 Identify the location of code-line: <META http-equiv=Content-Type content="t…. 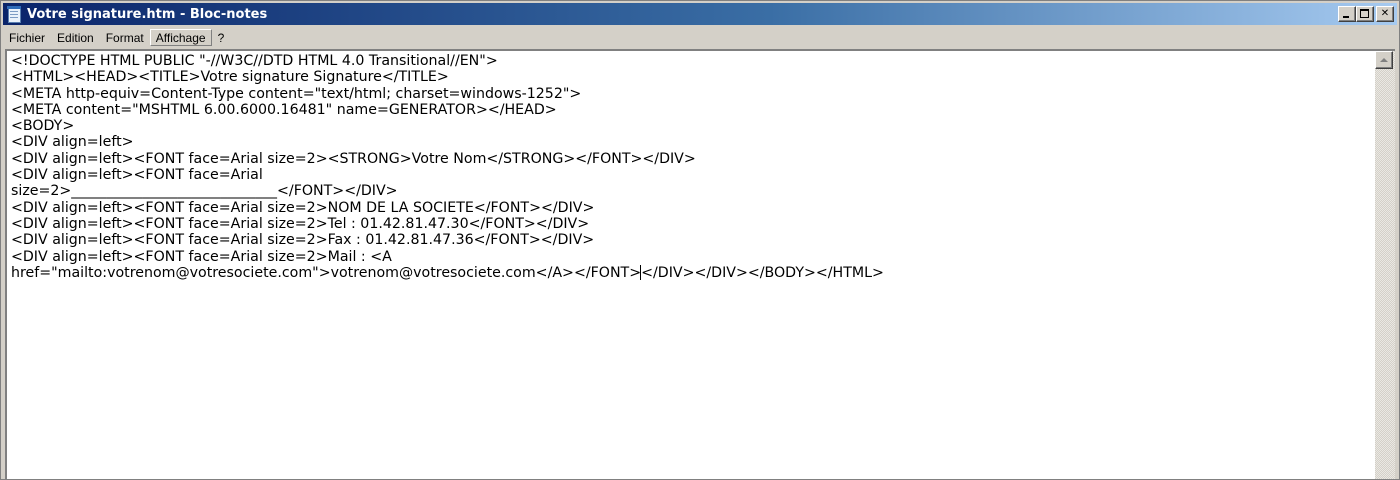
(296, 93).